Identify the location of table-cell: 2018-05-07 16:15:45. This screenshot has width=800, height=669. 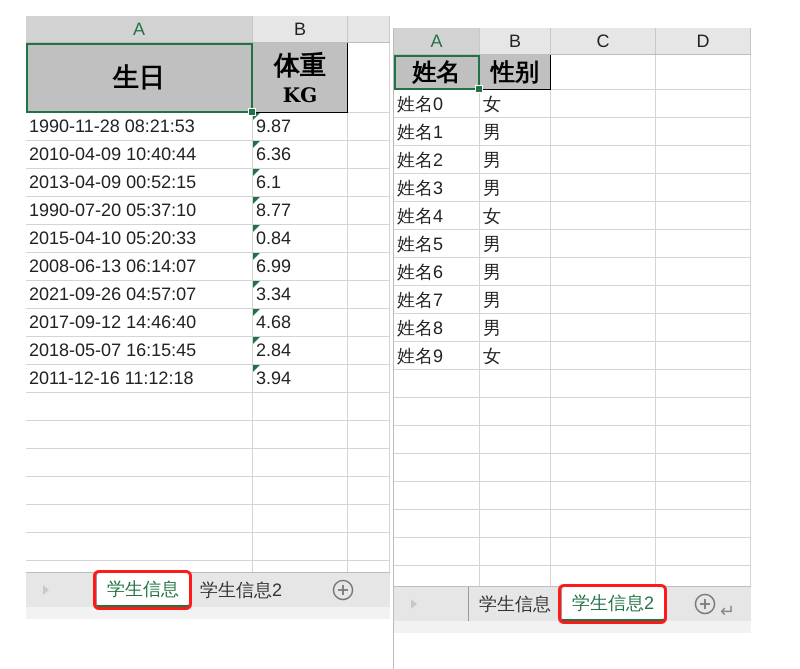
(139, 351).